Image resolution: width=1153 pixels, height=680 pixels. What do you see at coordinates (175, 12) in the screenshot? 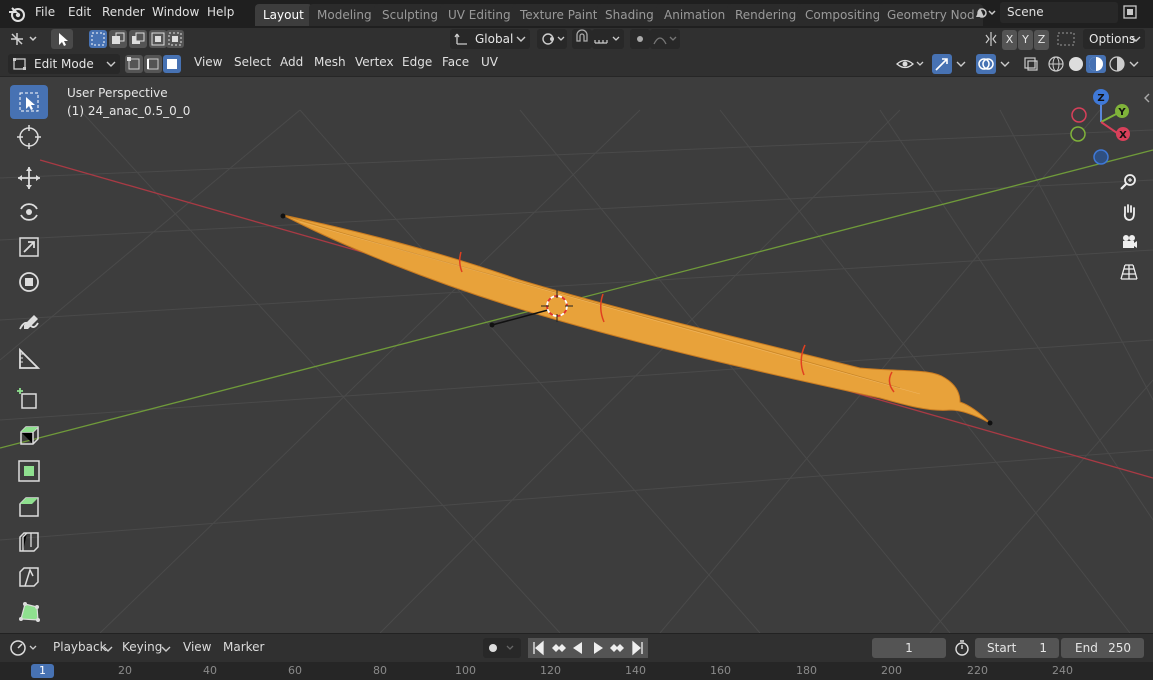
I see `menu-window: Window` at bounding box center [175, 12].